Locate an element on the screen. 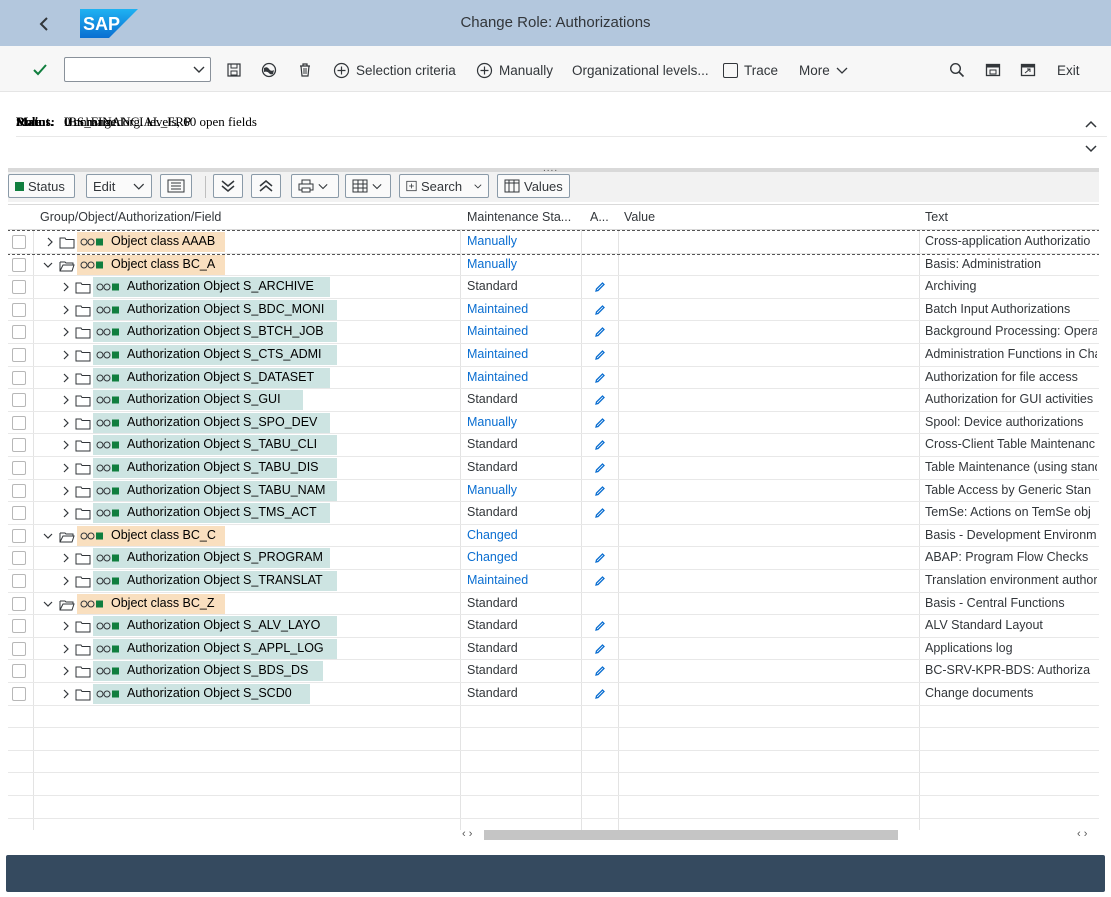 Image resolution: width=1111 pixels, height=897 pixels. object-label: Authorization Object S_TABU_DIS is located at coordinates (223, 467).